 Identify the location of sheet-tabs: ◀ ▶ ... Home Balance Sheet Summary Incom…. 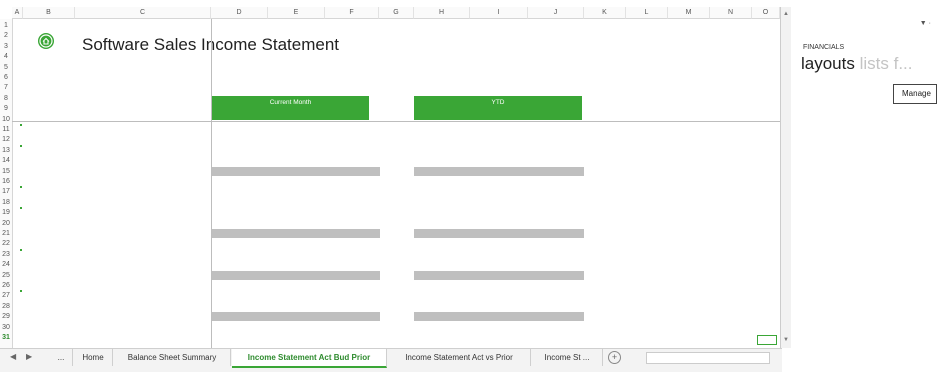
(391, 360).